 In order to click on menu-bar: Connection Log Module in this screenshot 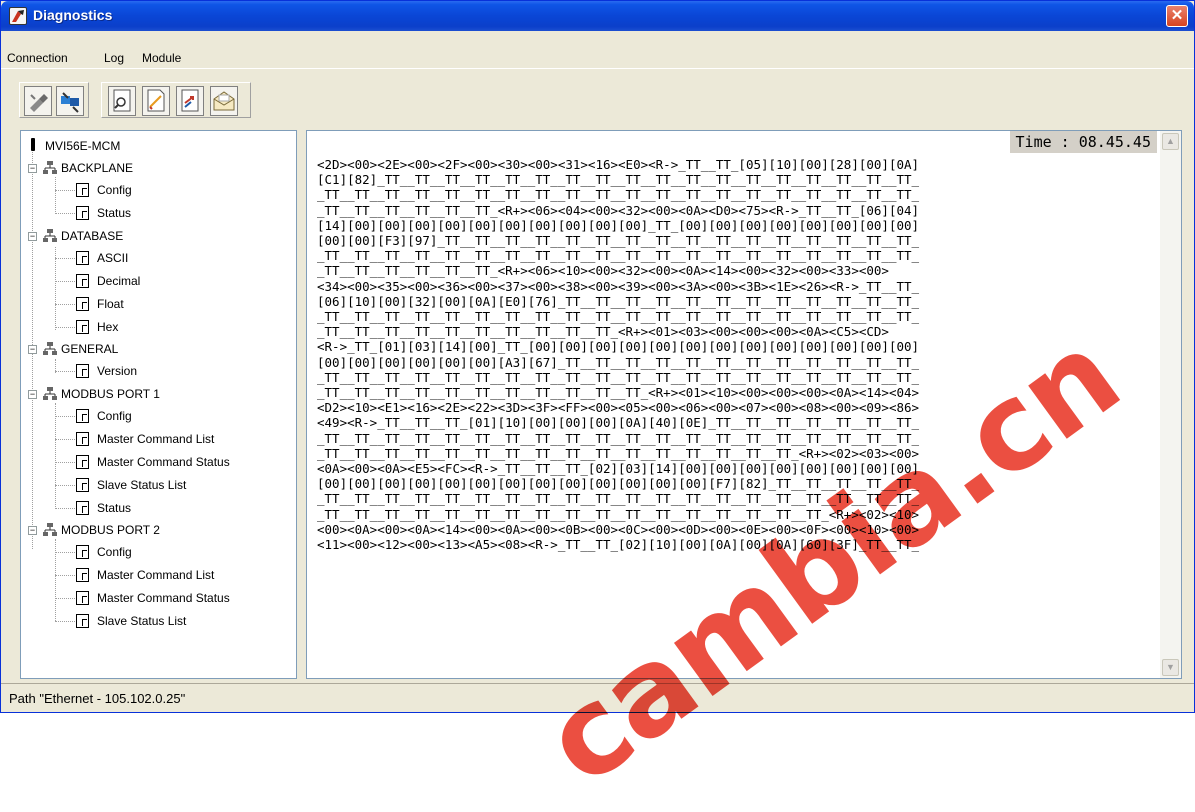, I will do `click(597, 58)`.